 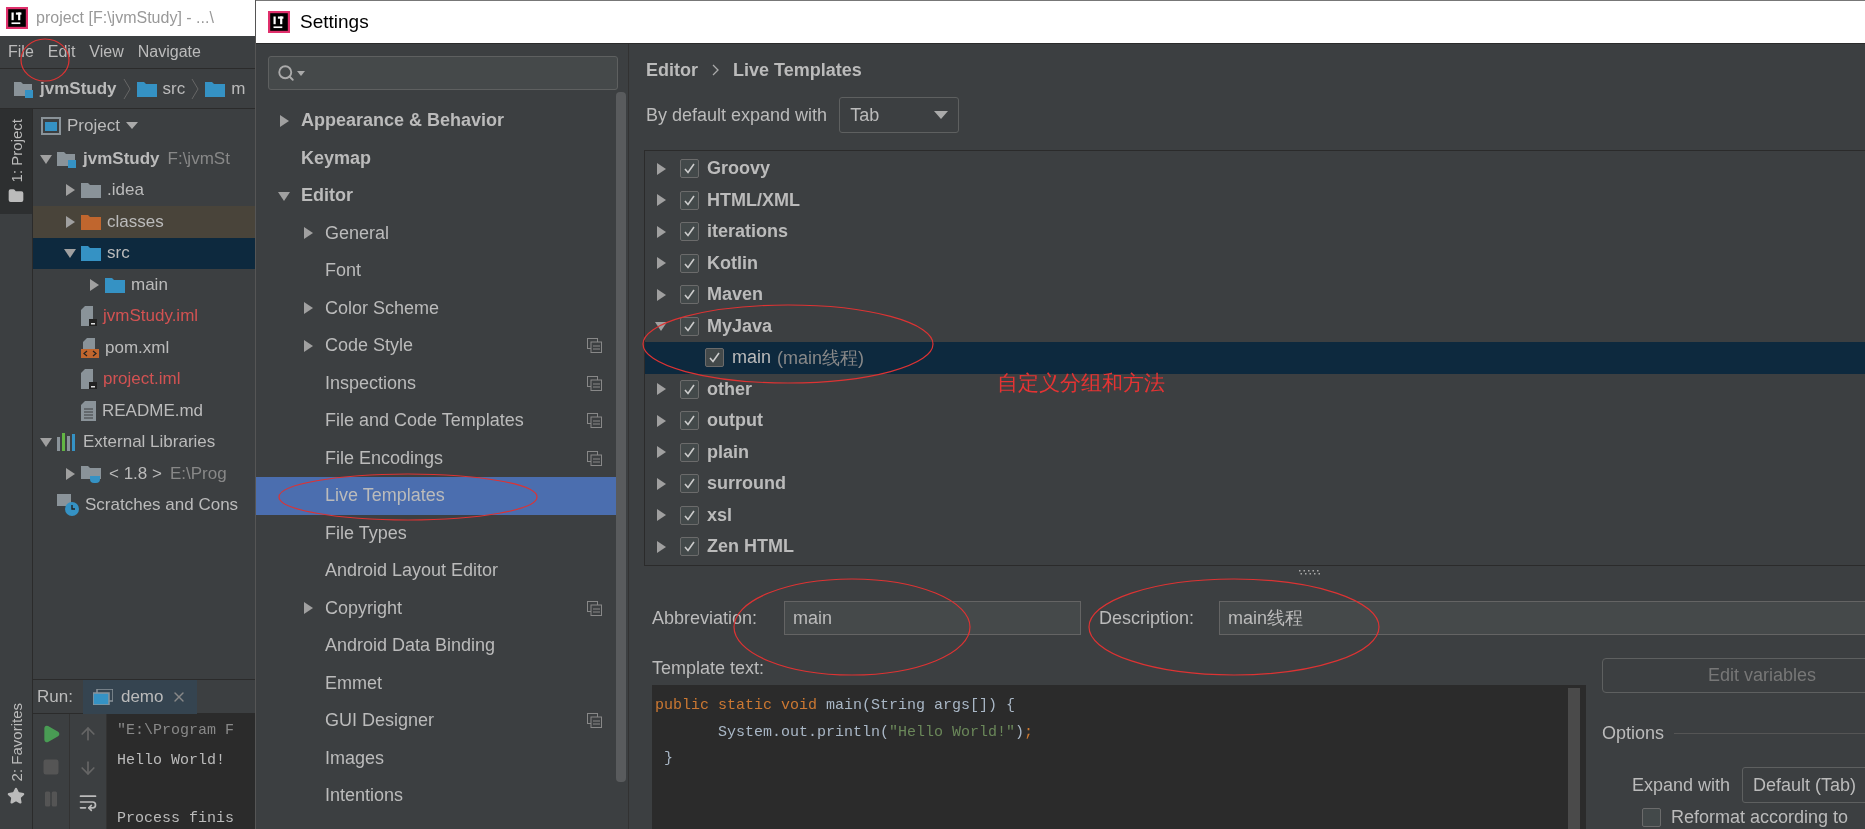 What do you see at coordinates (436, 683) in the screenshot?
I see `settings-nav-item: Emmet` at bounding box center [436, 683].